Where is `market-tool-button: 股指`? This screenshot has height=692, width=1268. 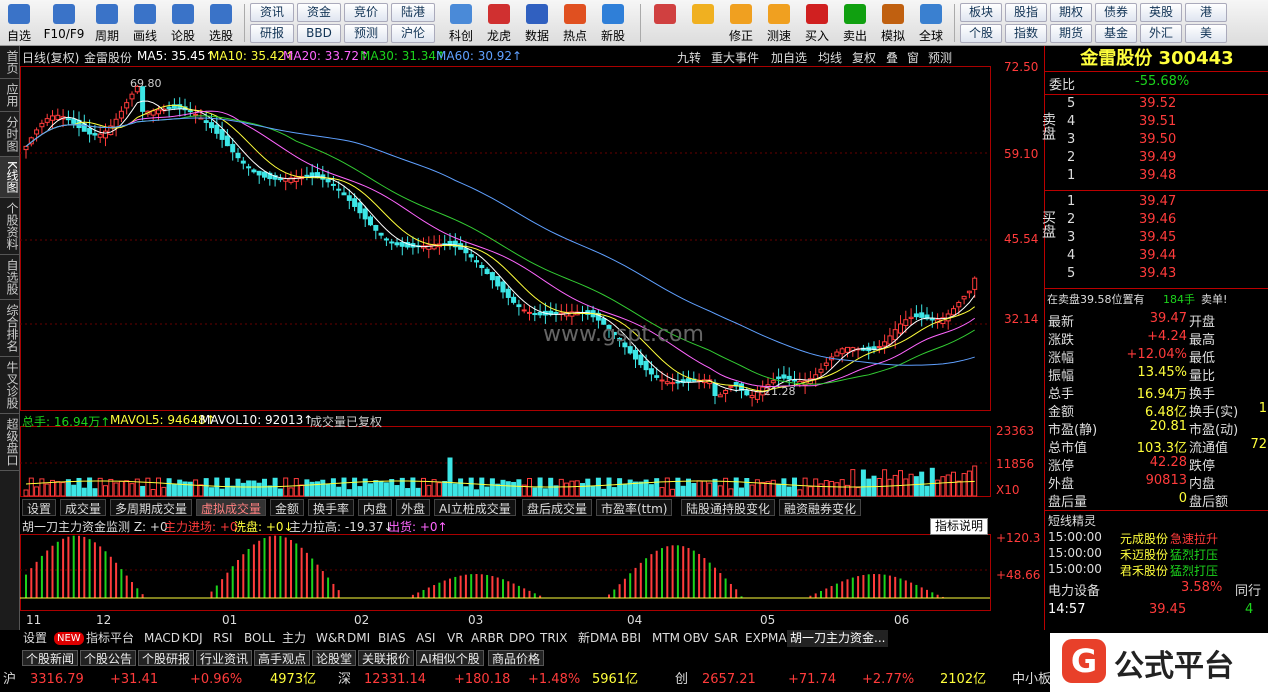
market-tool-button: 股指 is located at coordinates (1026, 12).